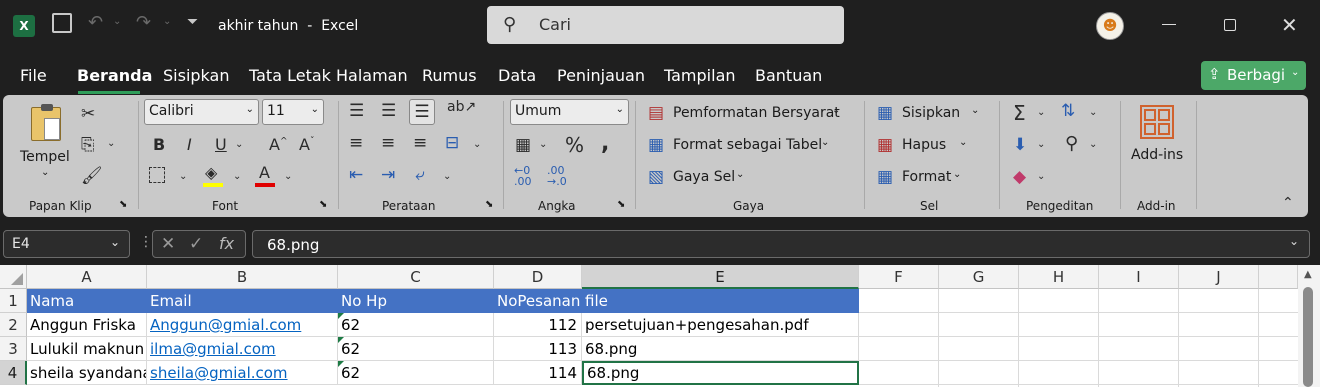 The width and height of the screenshot is (1320, 387). I want to click on align-right-icon: ≡, so click(420, 143).